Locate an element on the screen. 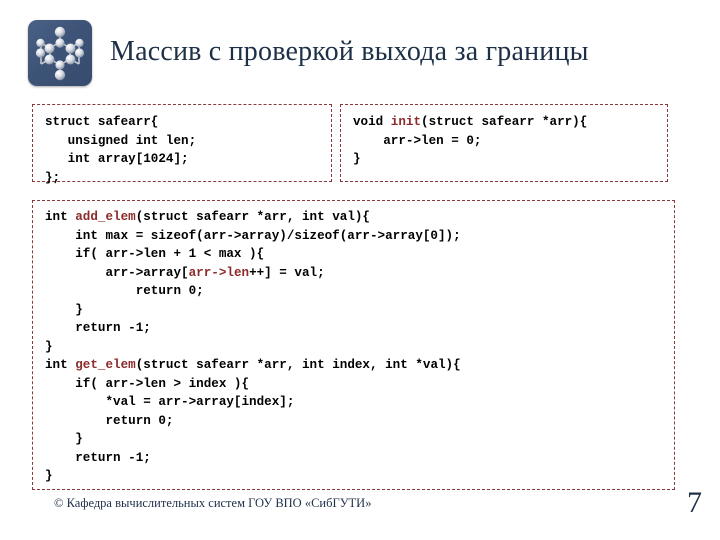 This screenshot has height=540, width=720. slide-number: 7 is located at coordinates (694, 502).